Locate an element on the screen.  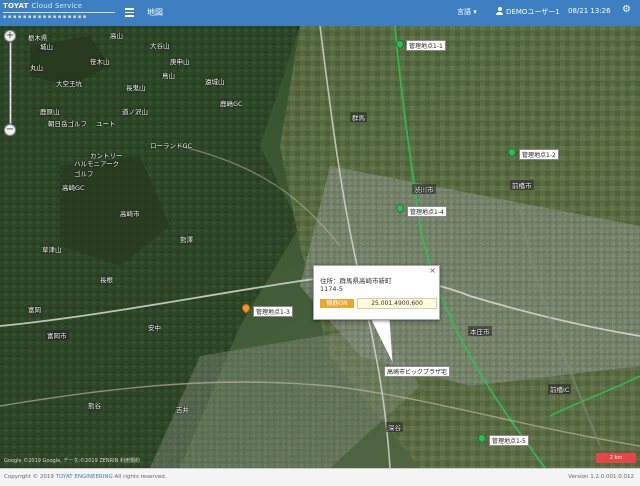
zoom-out-button: − is located at coordinates (10, 130).